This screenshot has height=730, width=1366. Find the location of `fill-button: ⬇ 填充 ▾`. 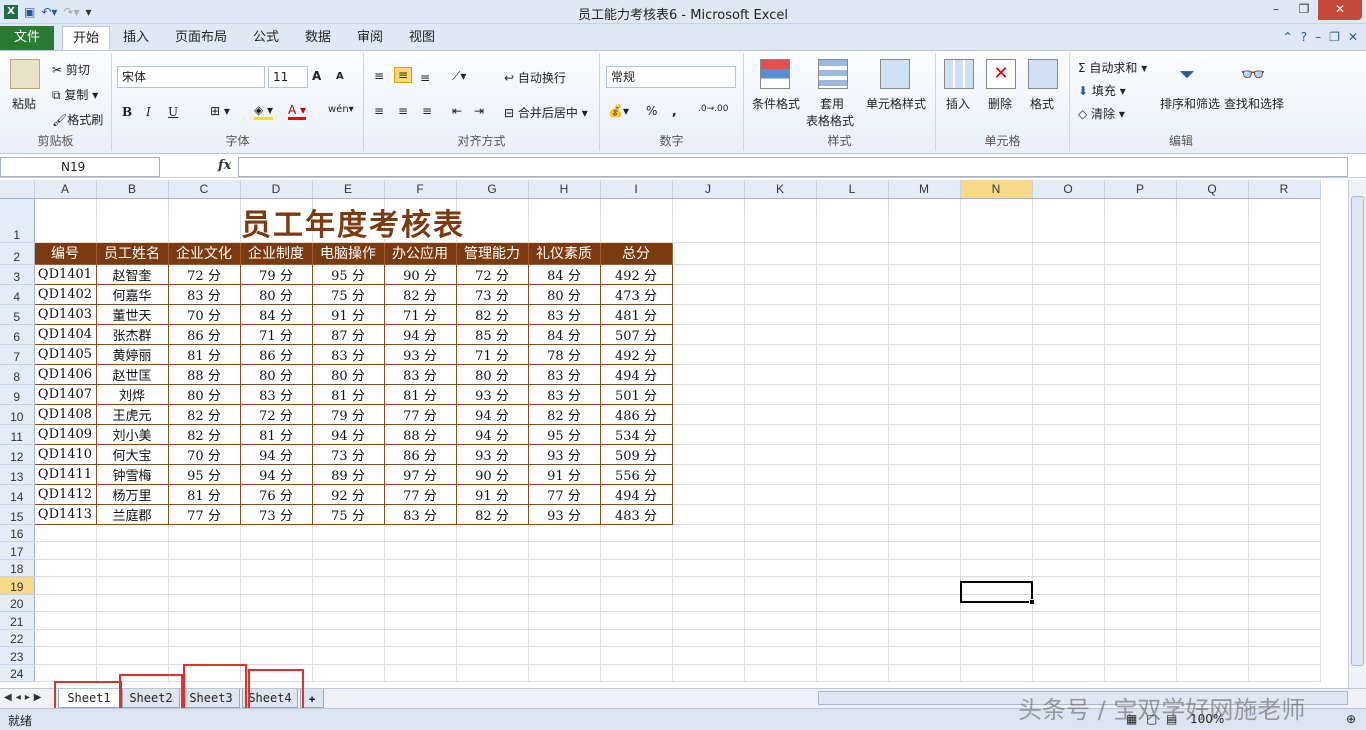

fill-button: ⬇ 填充 ▾ is located at coordinates (1102, 90).